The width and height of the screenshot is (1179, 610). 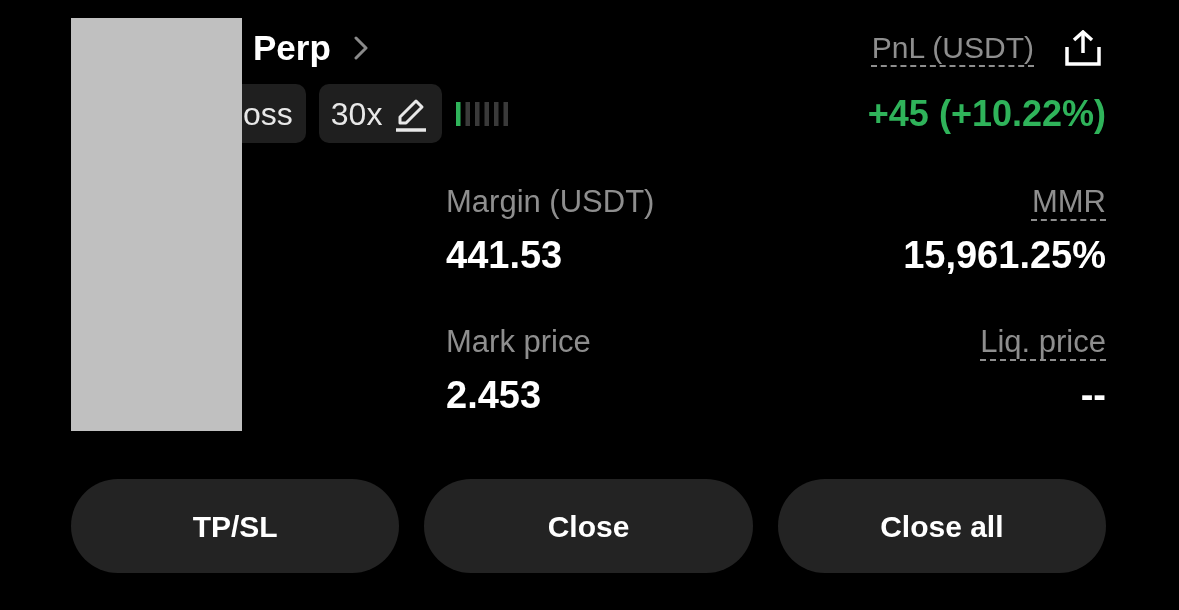 What do you see at coordinates (292, 48) in the screenshot?
I see `contract-title: Perp` at bounding box center [292, 48].